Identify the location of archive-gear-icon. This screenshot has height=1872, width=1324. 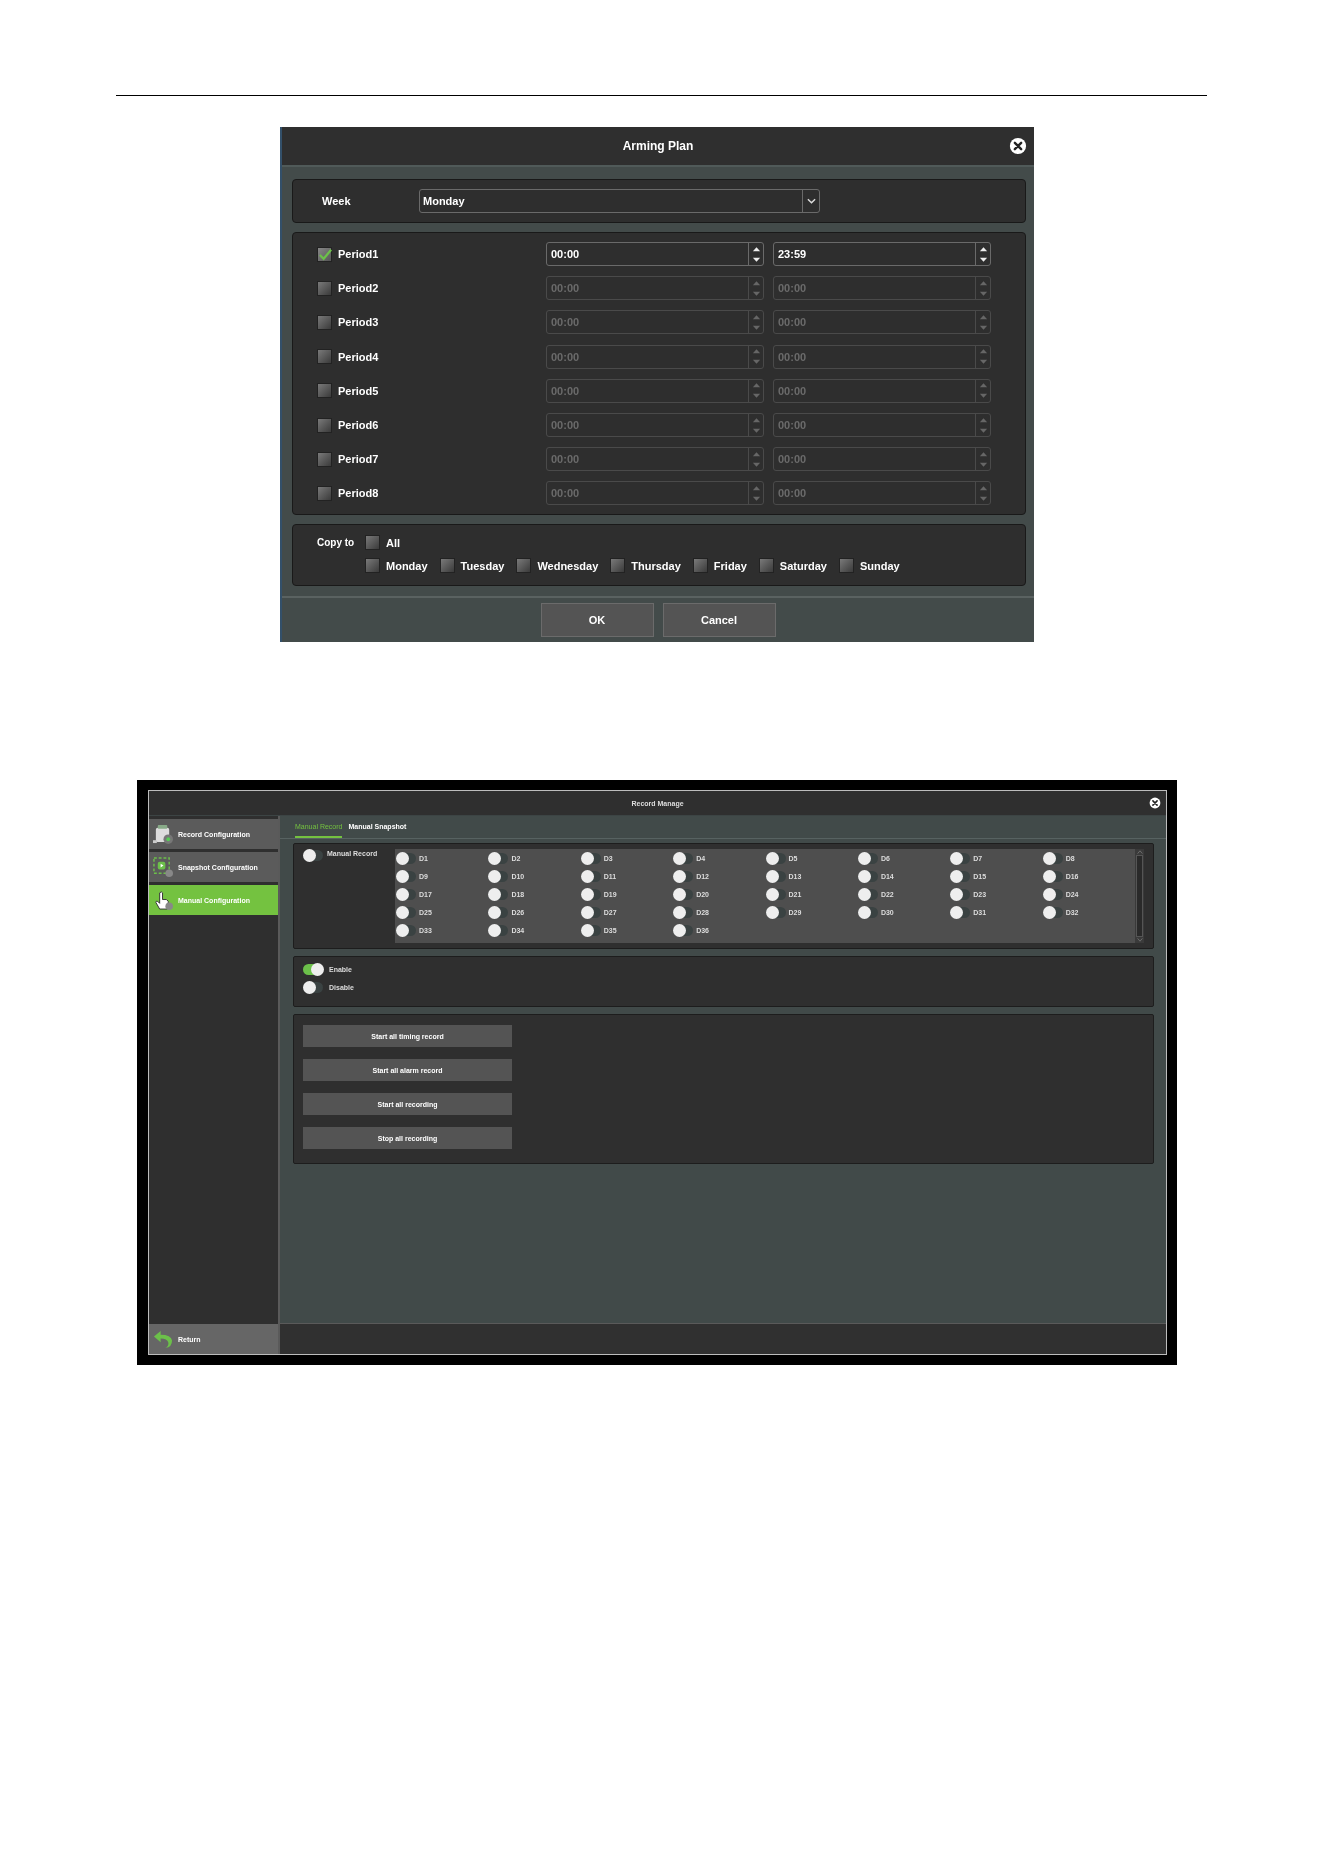
(163, 834).